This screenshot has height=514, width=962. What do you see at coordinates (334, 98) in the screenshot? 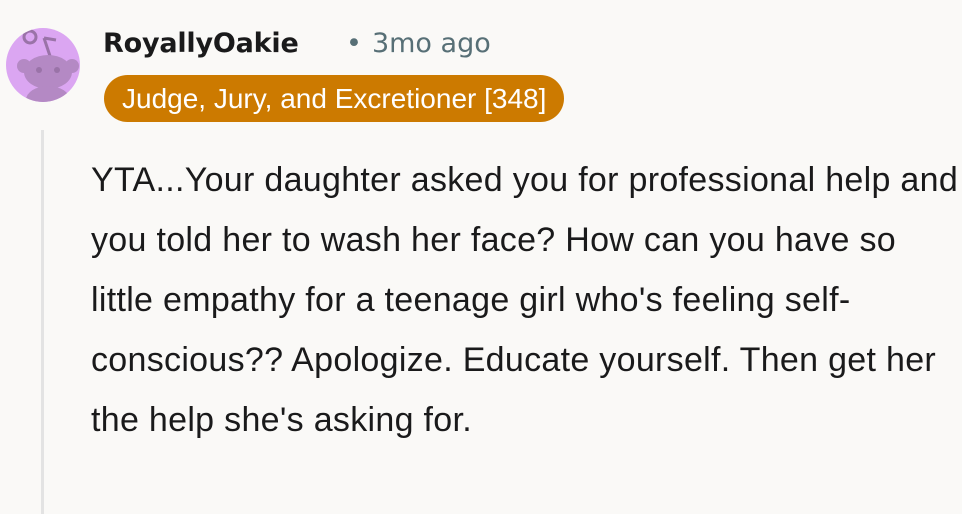
I see `user-flair: Judge, Jury, and Excretioner [348]` at bounding box center [334, 98].